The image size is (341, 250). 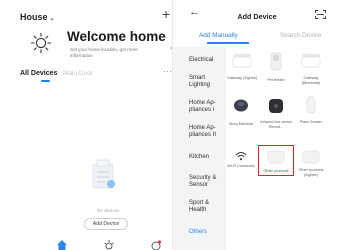 What do you see at coordinates (301, 35) in the screenshot?
I see `tab-search-device: Search Device` at bounding box center [301, 35].